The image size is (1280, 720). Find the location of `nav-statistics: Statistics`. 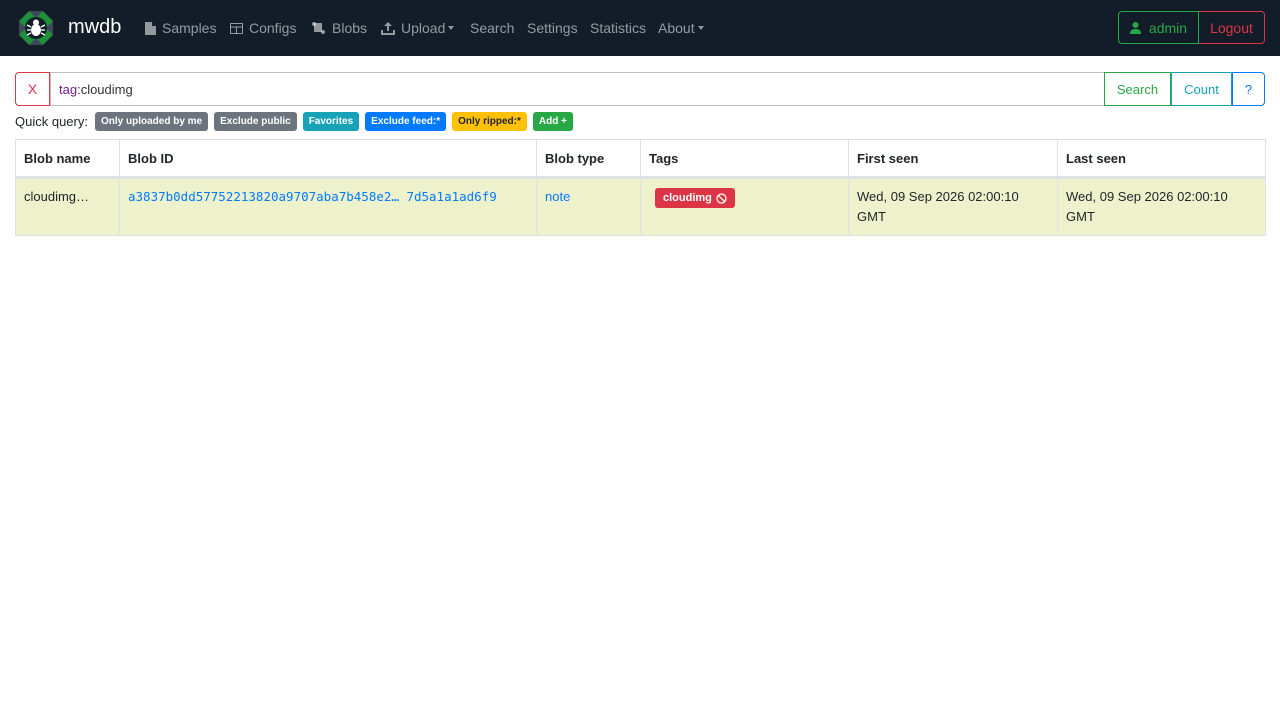

nav-statistics: Statistics is located at coordinates (618, 28).